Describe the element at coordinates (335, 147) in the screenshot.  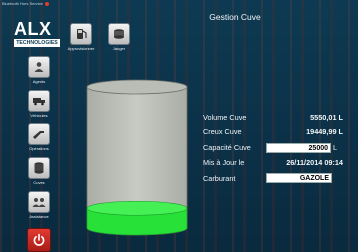
I see `capacite-unit: L` at that location.